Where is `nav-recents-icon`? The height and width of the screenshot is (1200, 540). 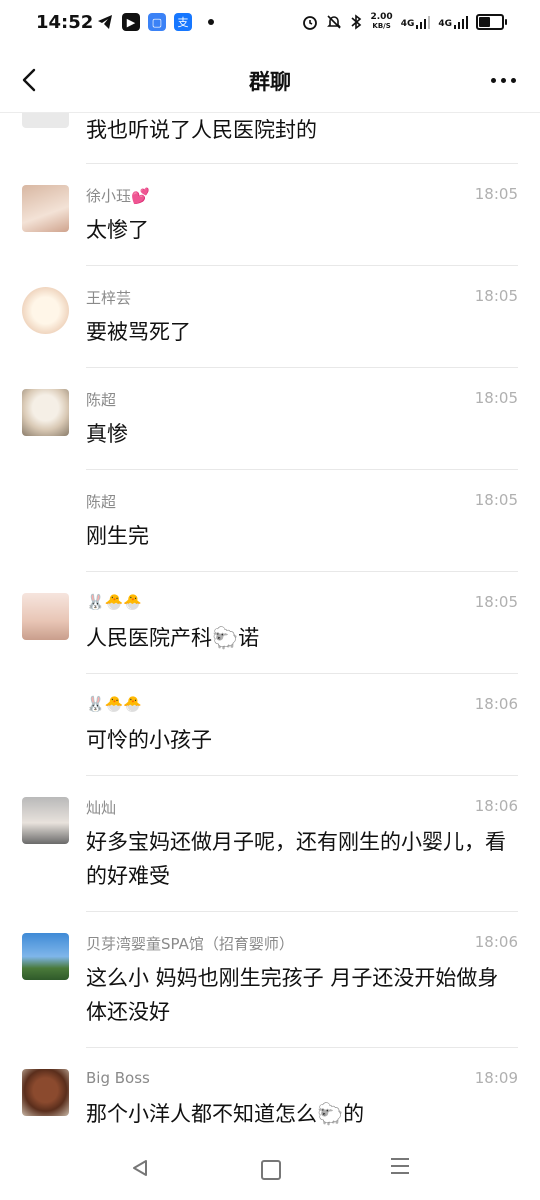
nav-recents-icon is located at coordinates (400, 1166).